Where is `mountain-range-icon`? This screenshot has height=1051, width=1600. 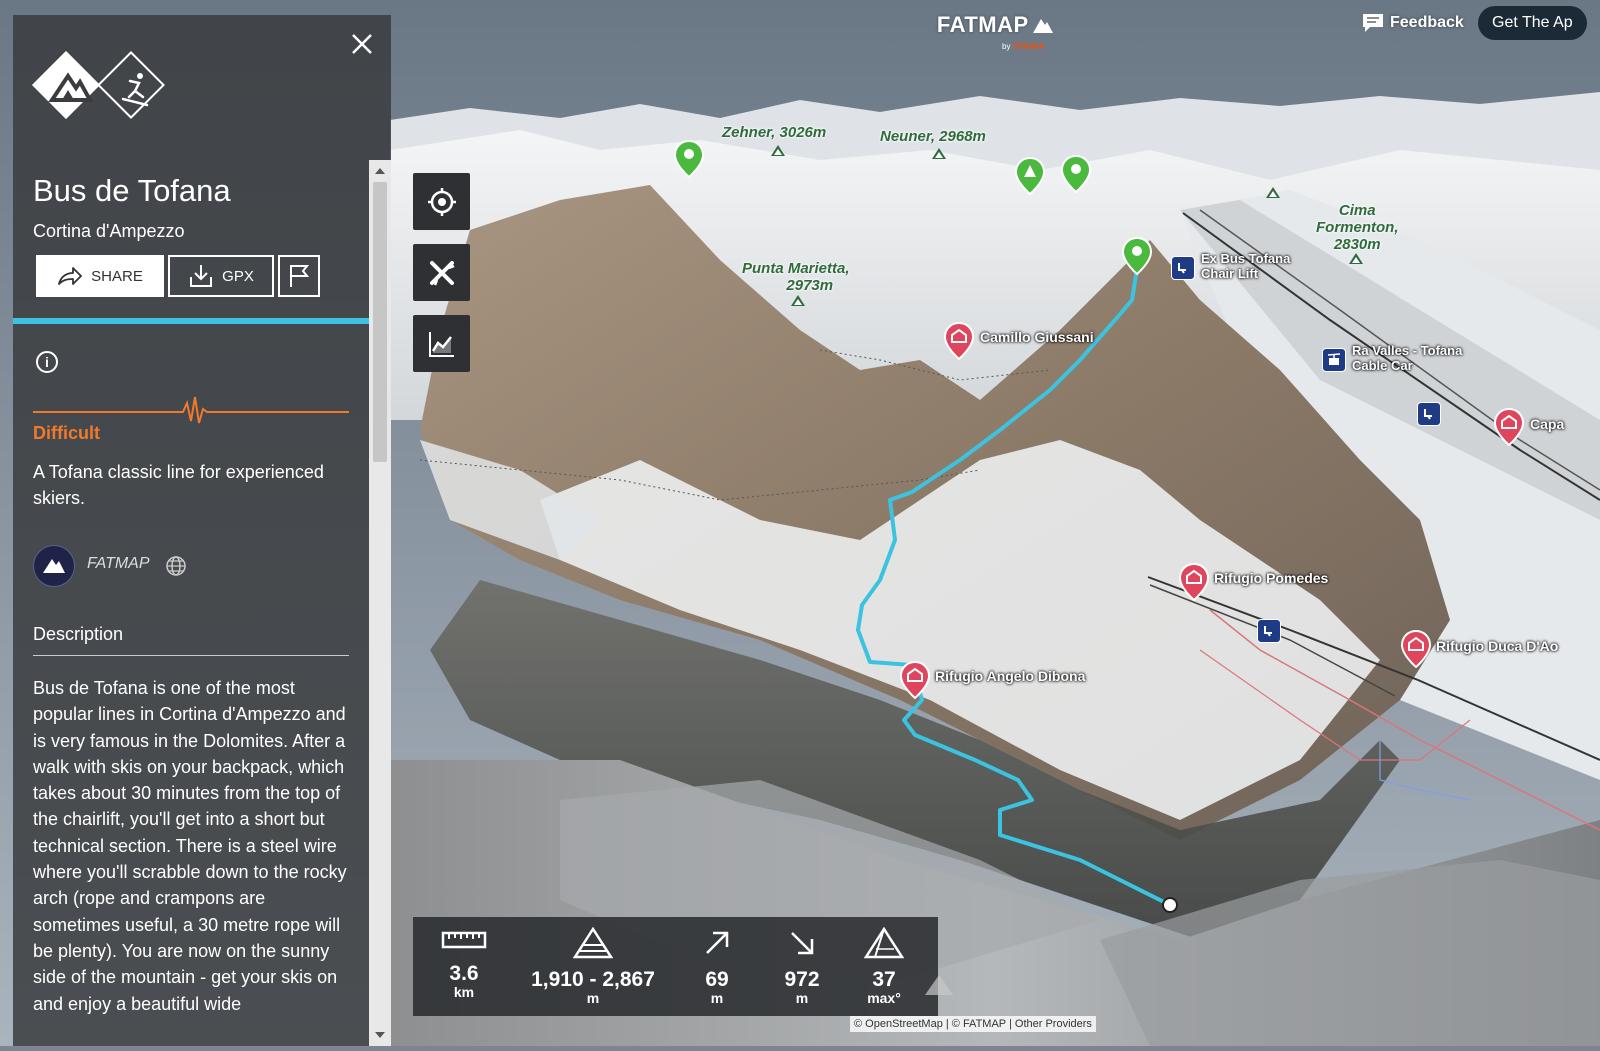 mountain-range-icon is located at coordinates (593, 942).